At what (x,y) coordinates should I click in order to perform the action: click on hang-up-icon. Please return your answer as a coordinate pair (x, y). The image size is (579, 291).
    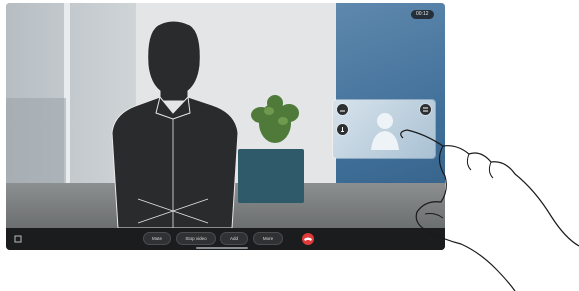
    Looking at the image, I should click on (308, 239).